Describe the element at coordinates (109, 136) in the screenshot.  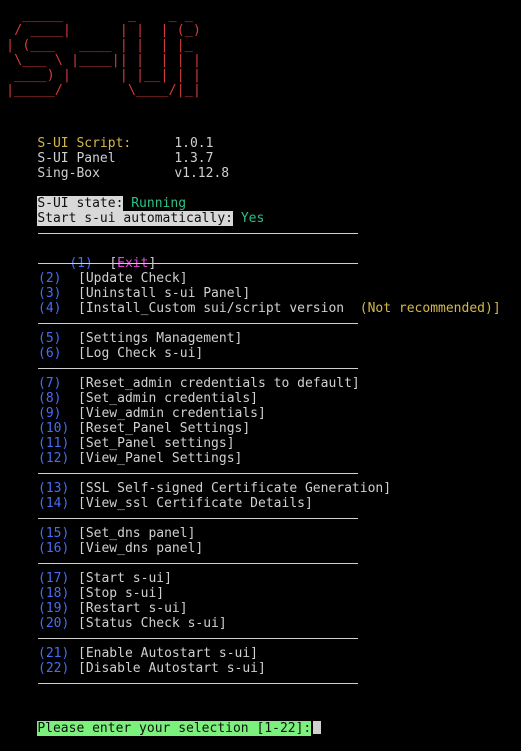
I see `version-row-script: S-UI Script: 1.0.1` at that location.